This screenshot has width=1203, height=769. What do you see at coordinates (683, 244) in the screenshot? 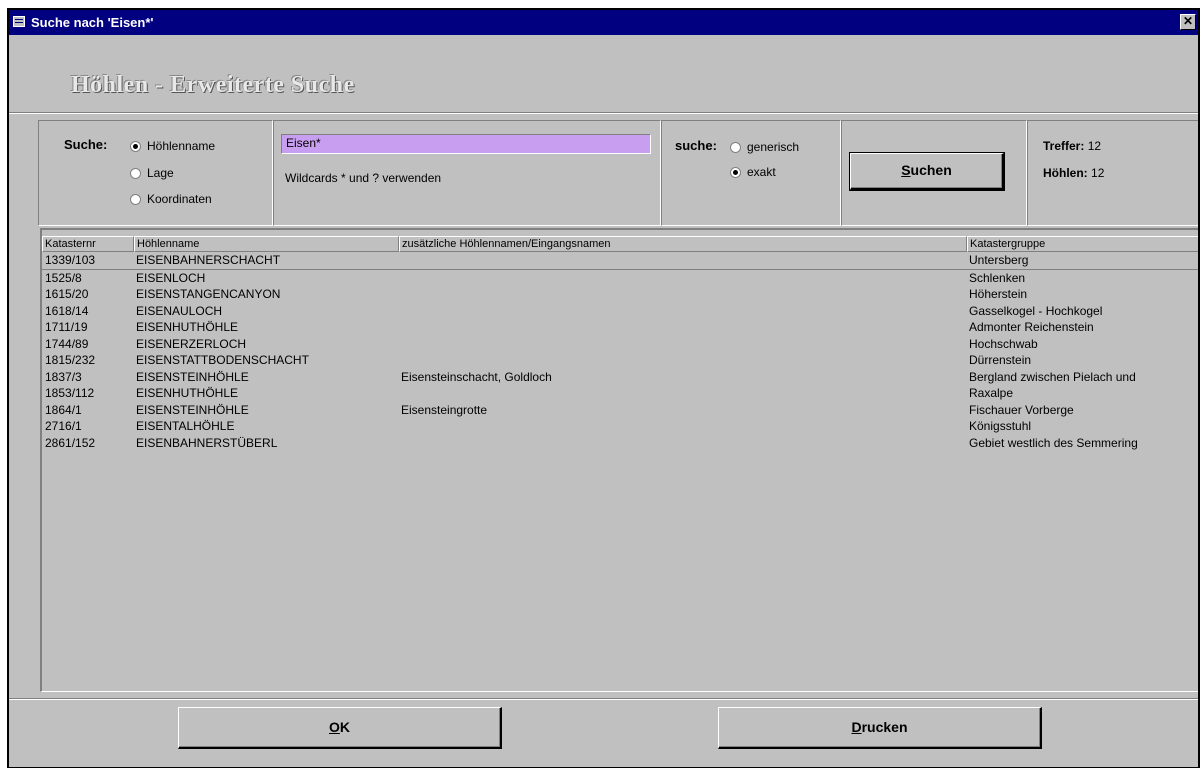
I see `column-header-zusaetzliche-namen: zusätzliche Höhlennamen/Eingangsnamen` at bounding box center [683, 244].